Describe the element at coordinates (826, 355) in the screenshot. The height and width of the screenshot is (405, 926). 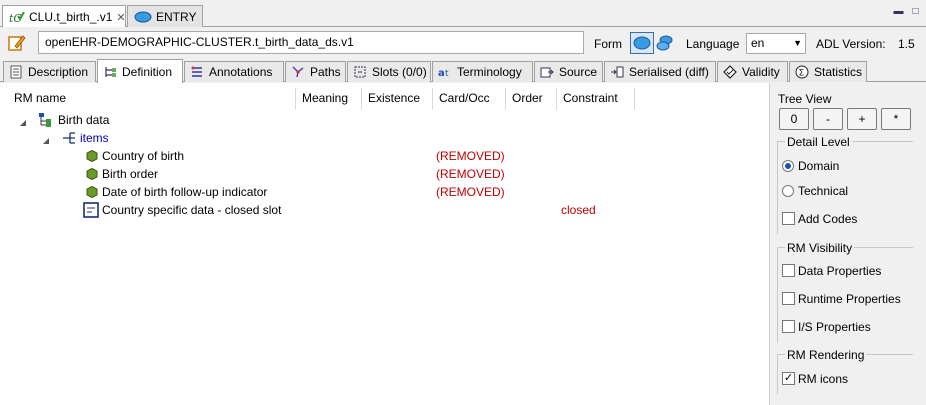
I see `rm-rendering-label: RM Rendering` at that location.